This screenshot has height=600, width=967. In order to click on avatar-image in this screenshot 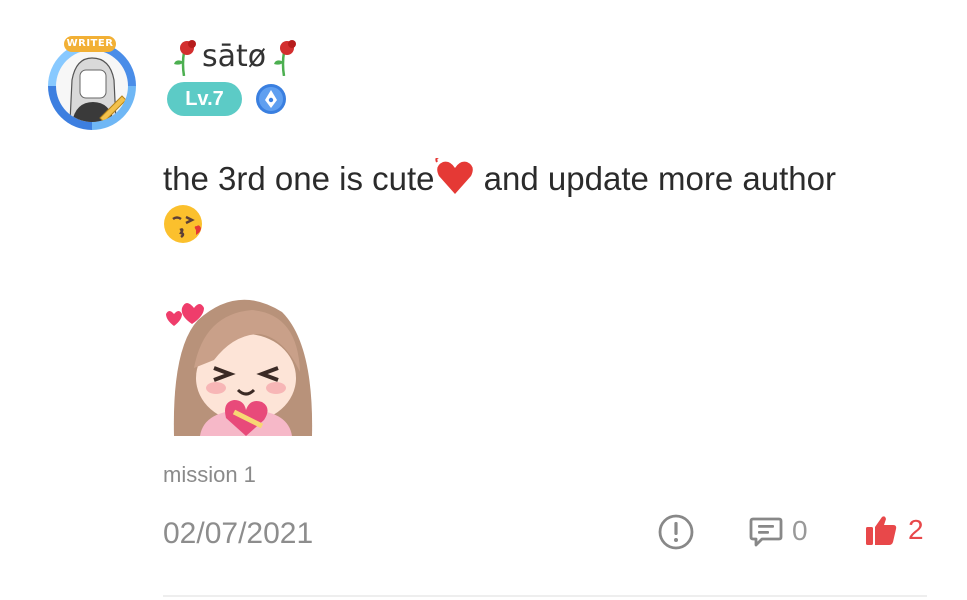, I will do `click(92, 86)`.